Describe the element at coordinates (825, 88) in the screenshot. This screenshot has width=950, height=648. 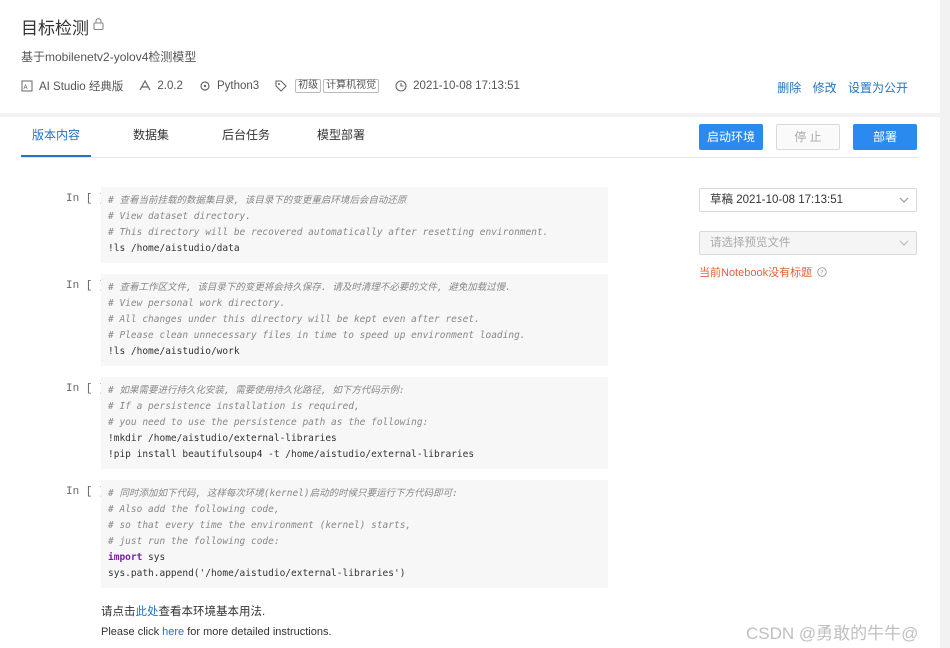
I see `edit-link: 修改` at that location.